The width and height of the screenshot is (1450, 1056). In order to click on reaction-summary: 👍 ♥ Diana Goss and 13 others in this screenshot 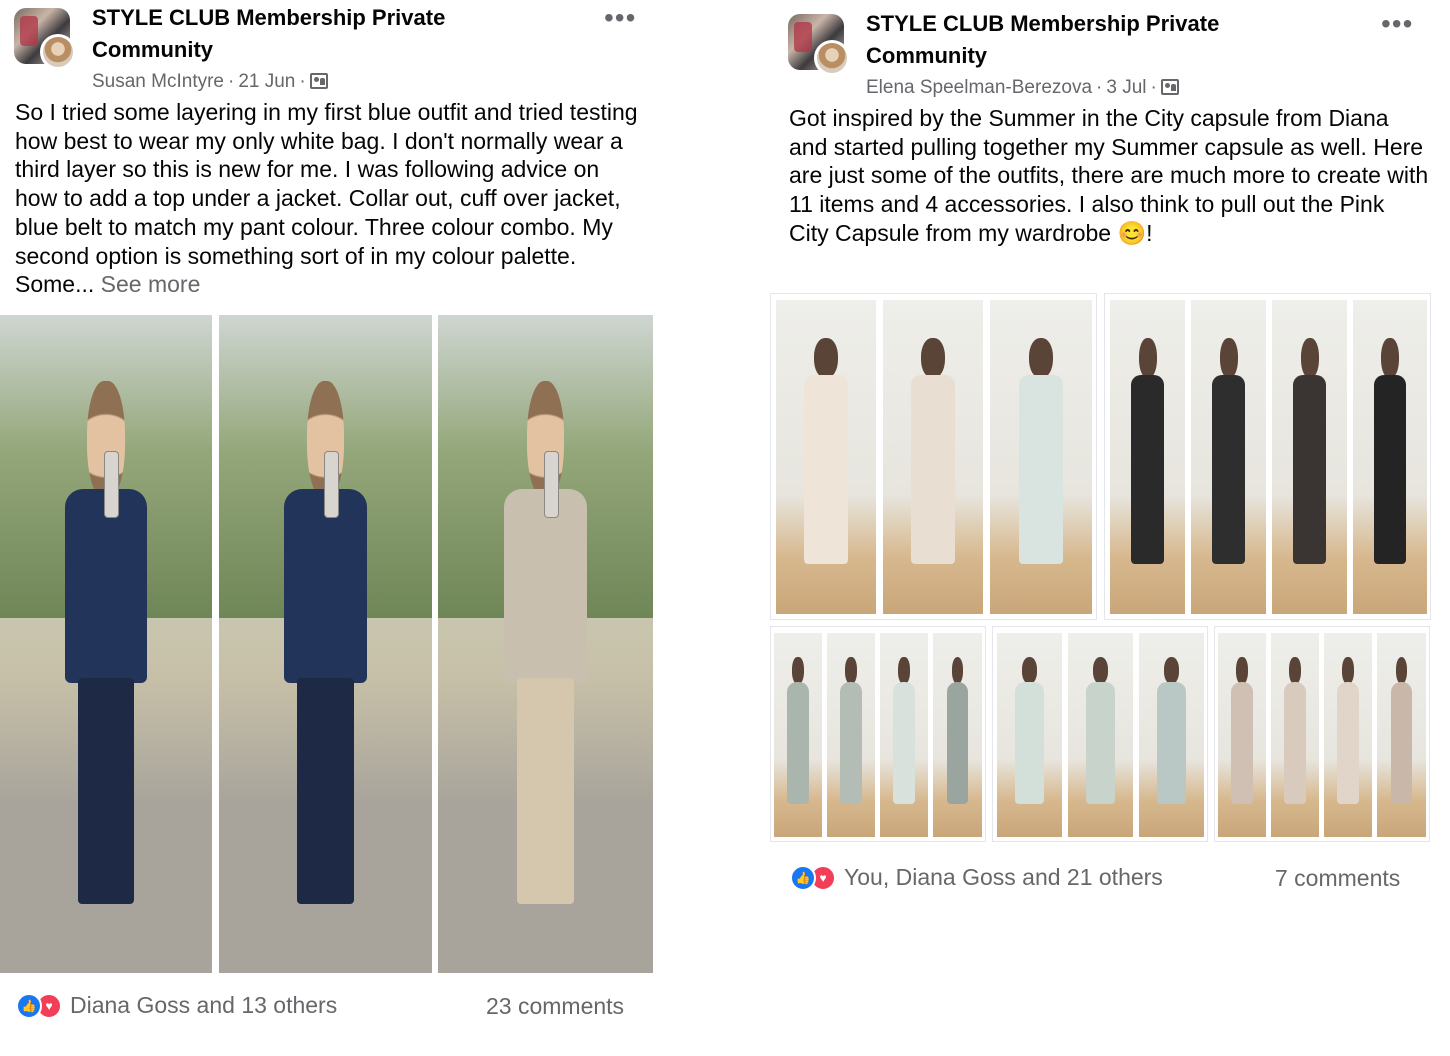, I will do `click(176, 1005)`.